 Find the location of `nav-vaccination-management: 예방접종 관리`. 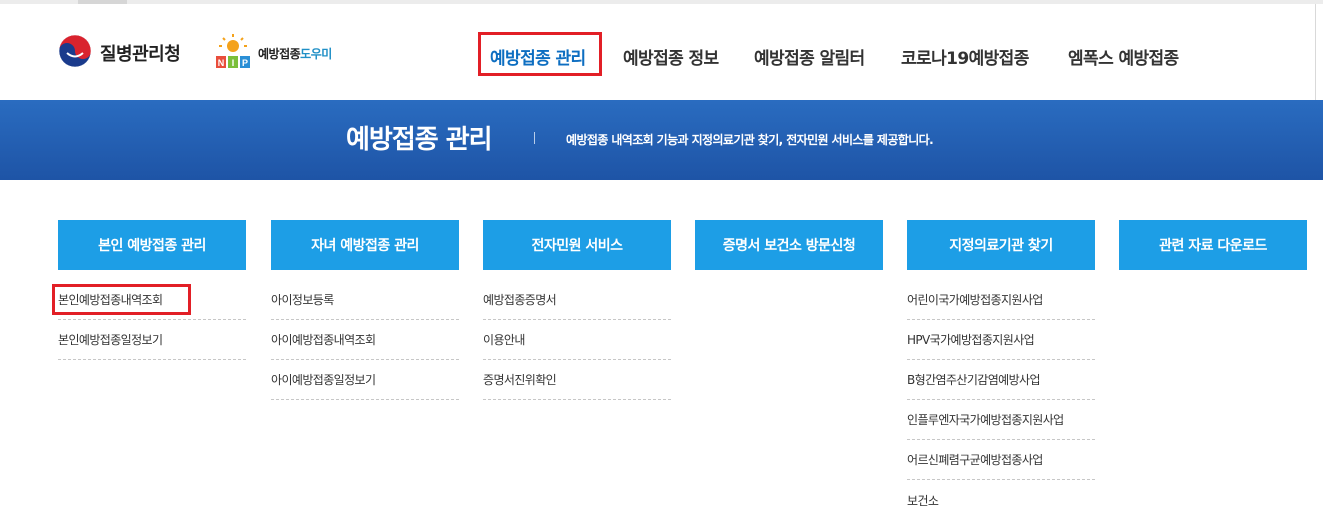

nav-vaccination-management: 예방접종 관리 is located at coordinates (538, 56).